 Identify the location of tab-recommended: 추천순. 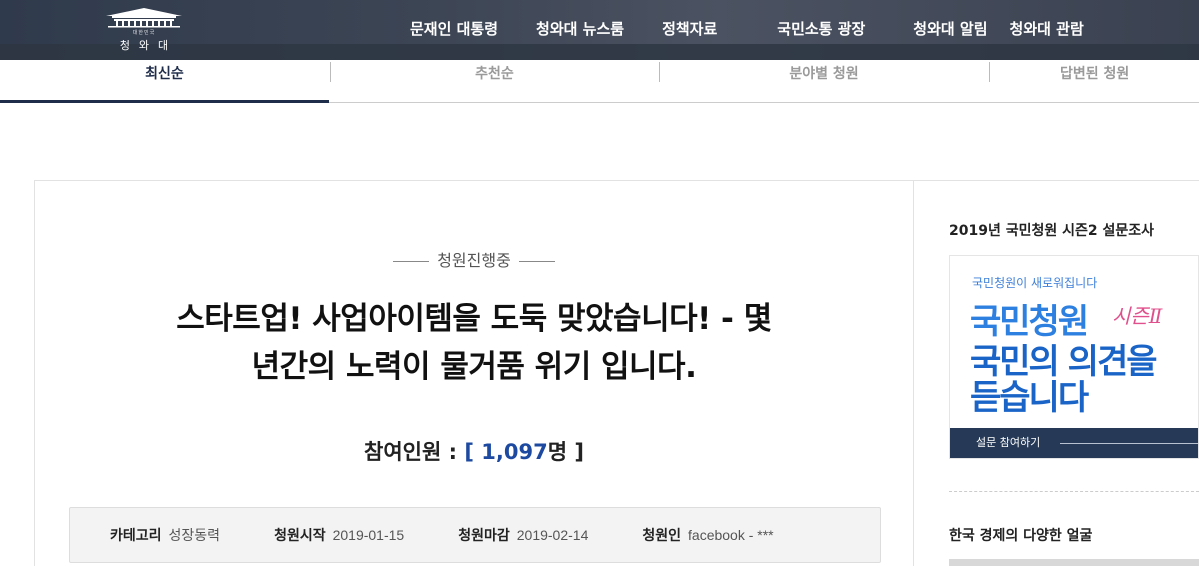
(494, 81).